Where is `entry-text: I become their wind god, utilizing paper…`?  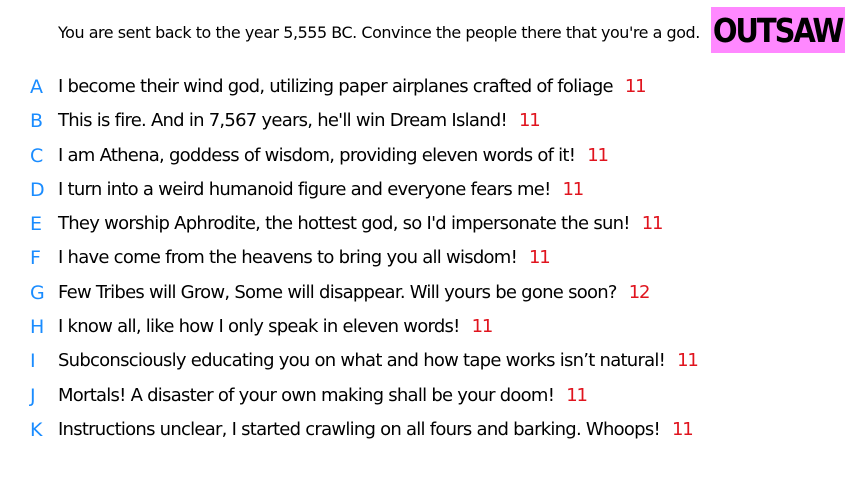
entry-text: I become their wind god, utilizing paper… is located at coordinates (336, 86).